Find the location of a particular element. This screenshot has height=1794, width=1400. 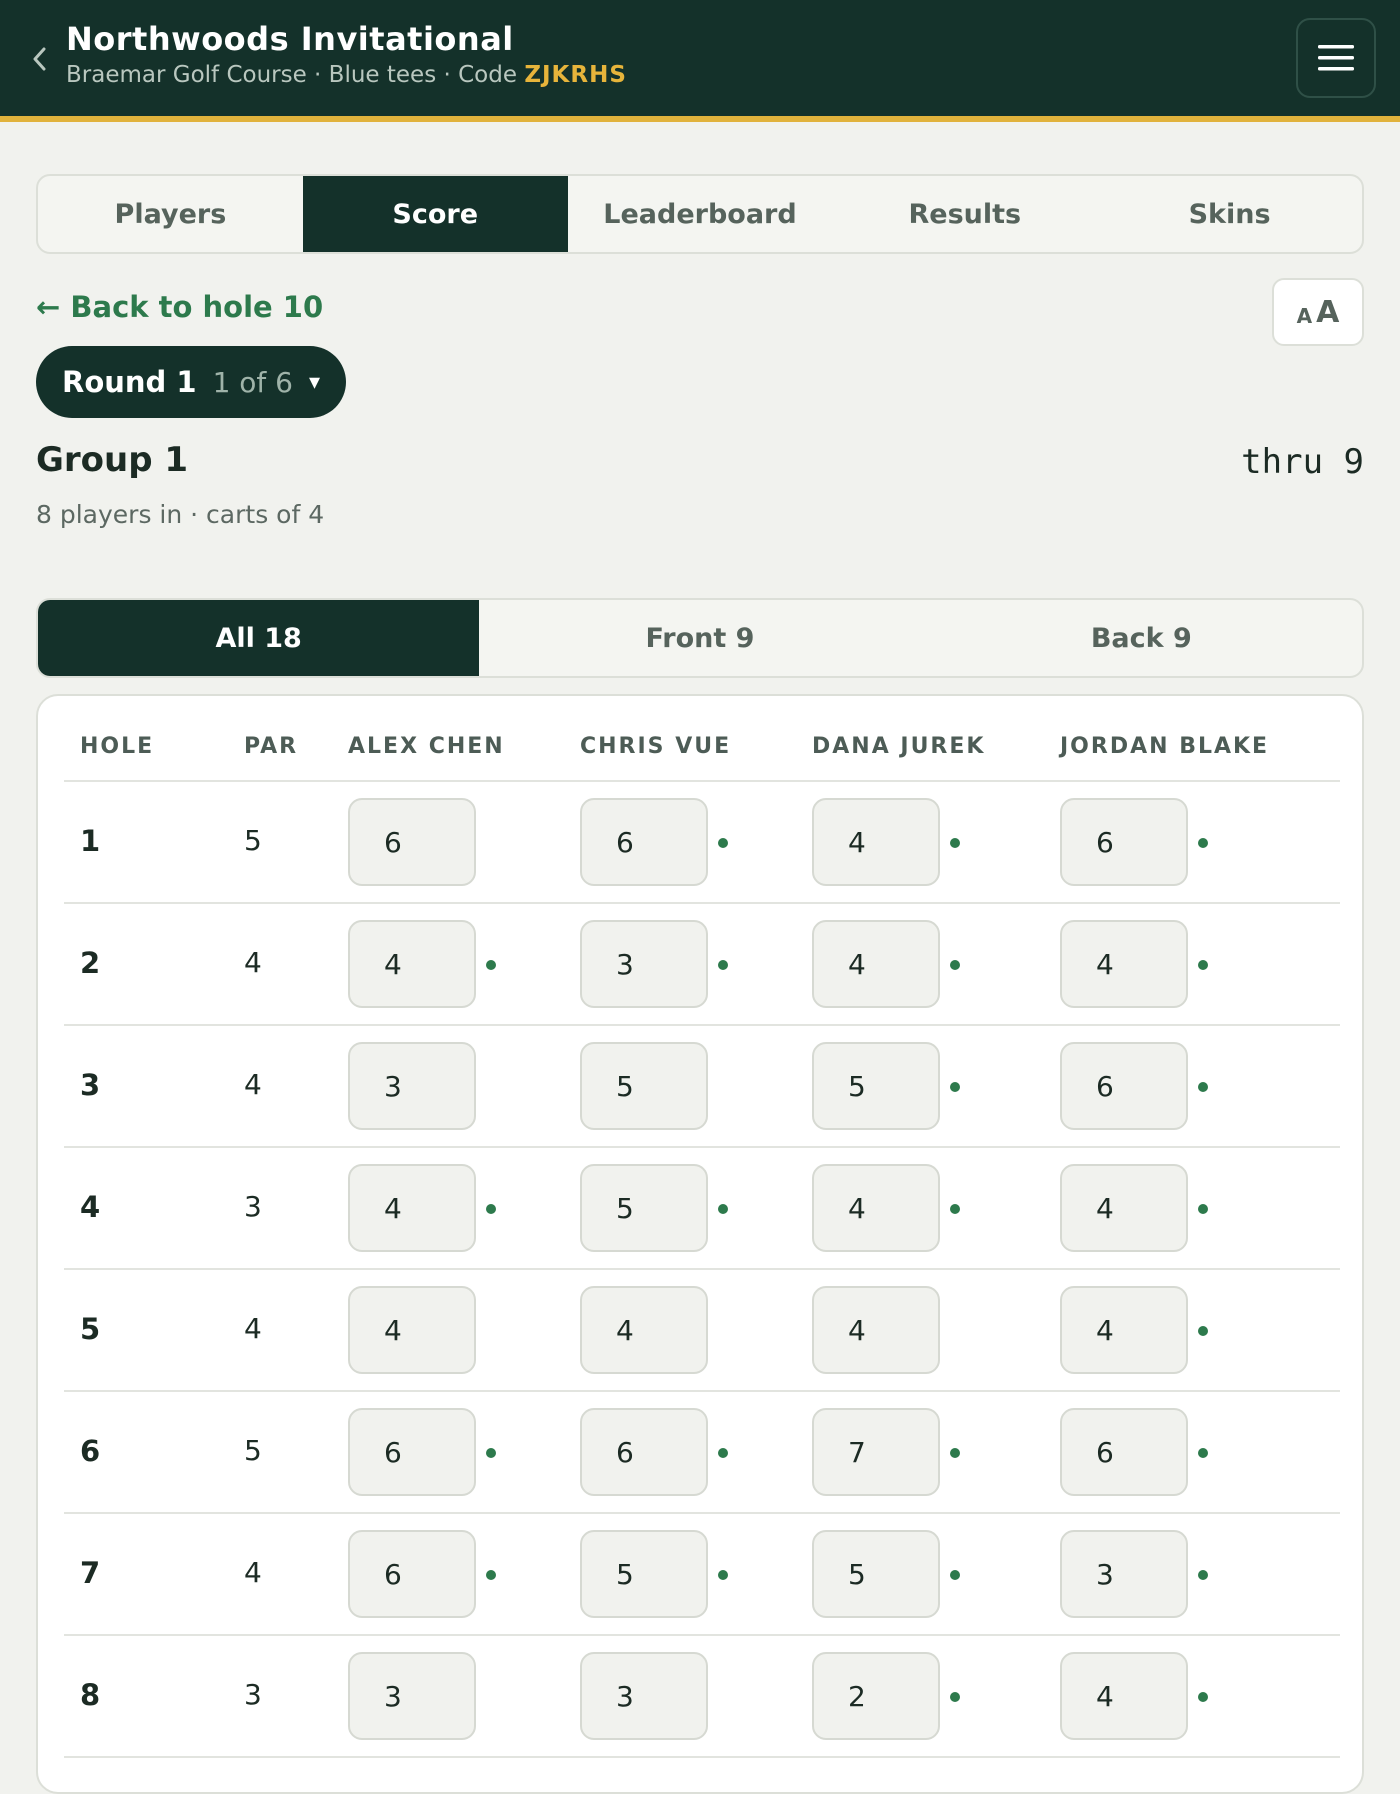

table-row: 1 5 6 6 4 6 is located at coordinates (702, 843).